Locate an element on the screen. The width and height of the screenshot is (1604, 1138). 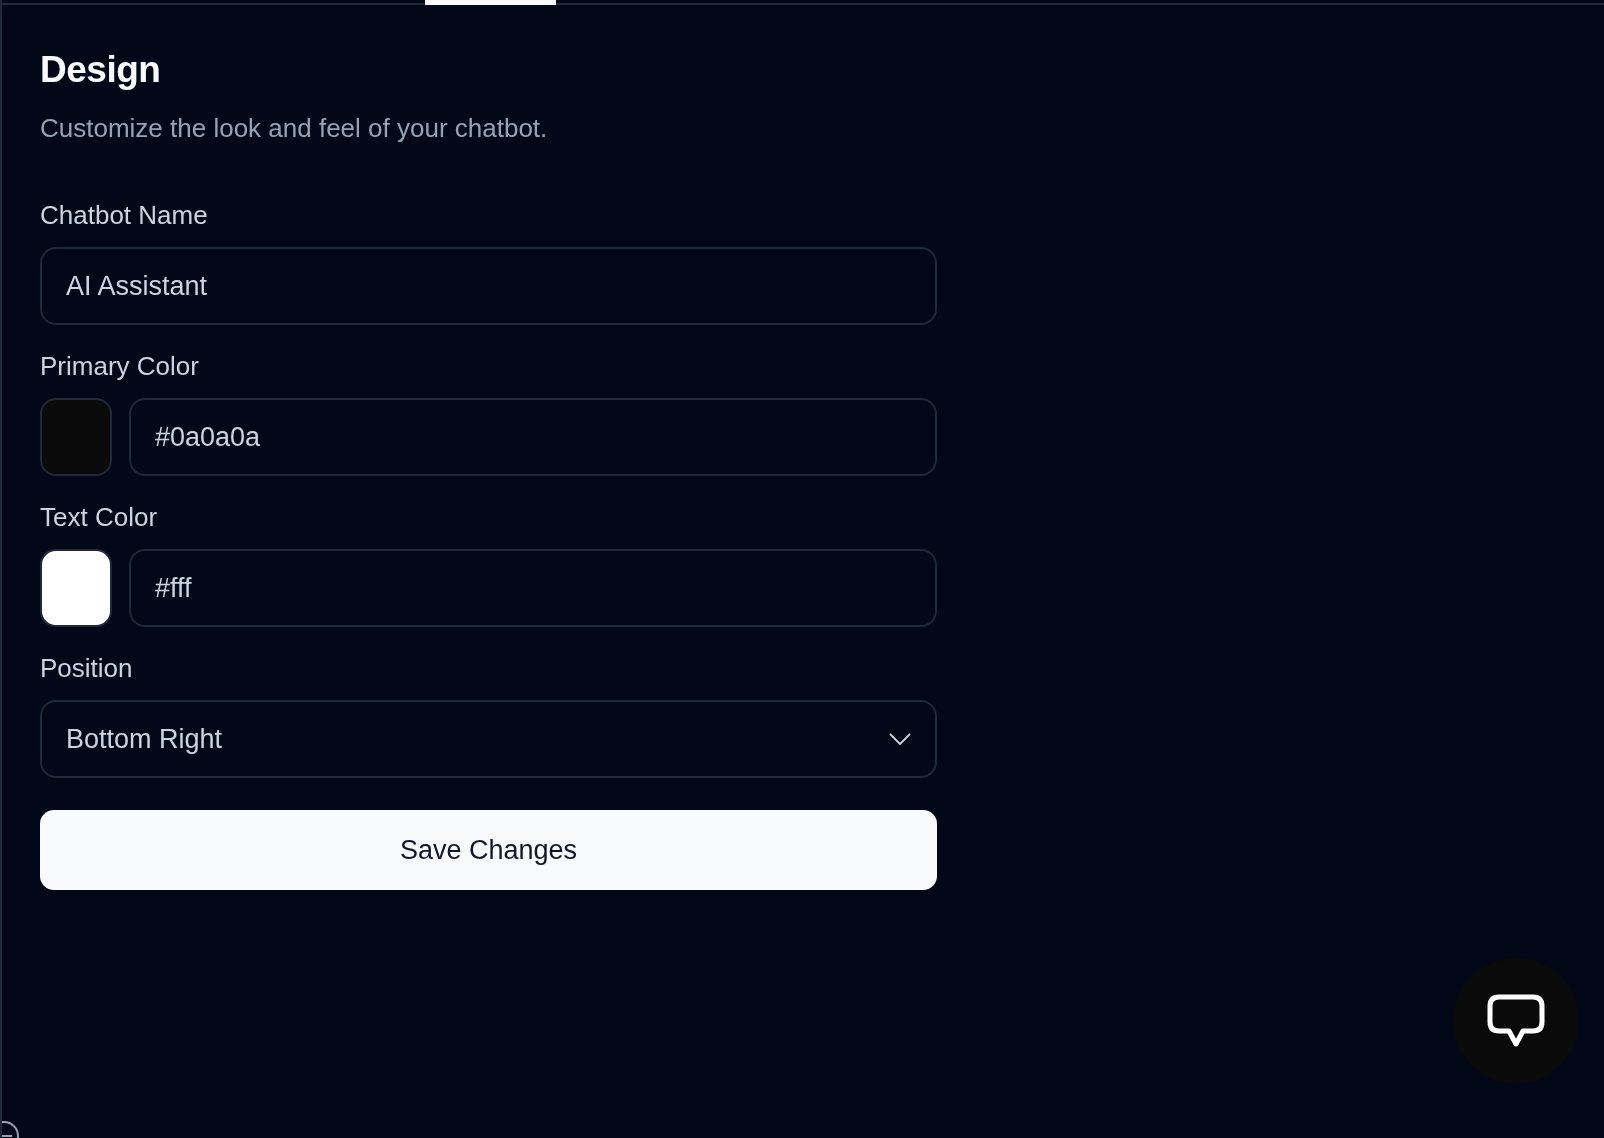
dropdown: Bottom Right is located at coordinates (488, 739).